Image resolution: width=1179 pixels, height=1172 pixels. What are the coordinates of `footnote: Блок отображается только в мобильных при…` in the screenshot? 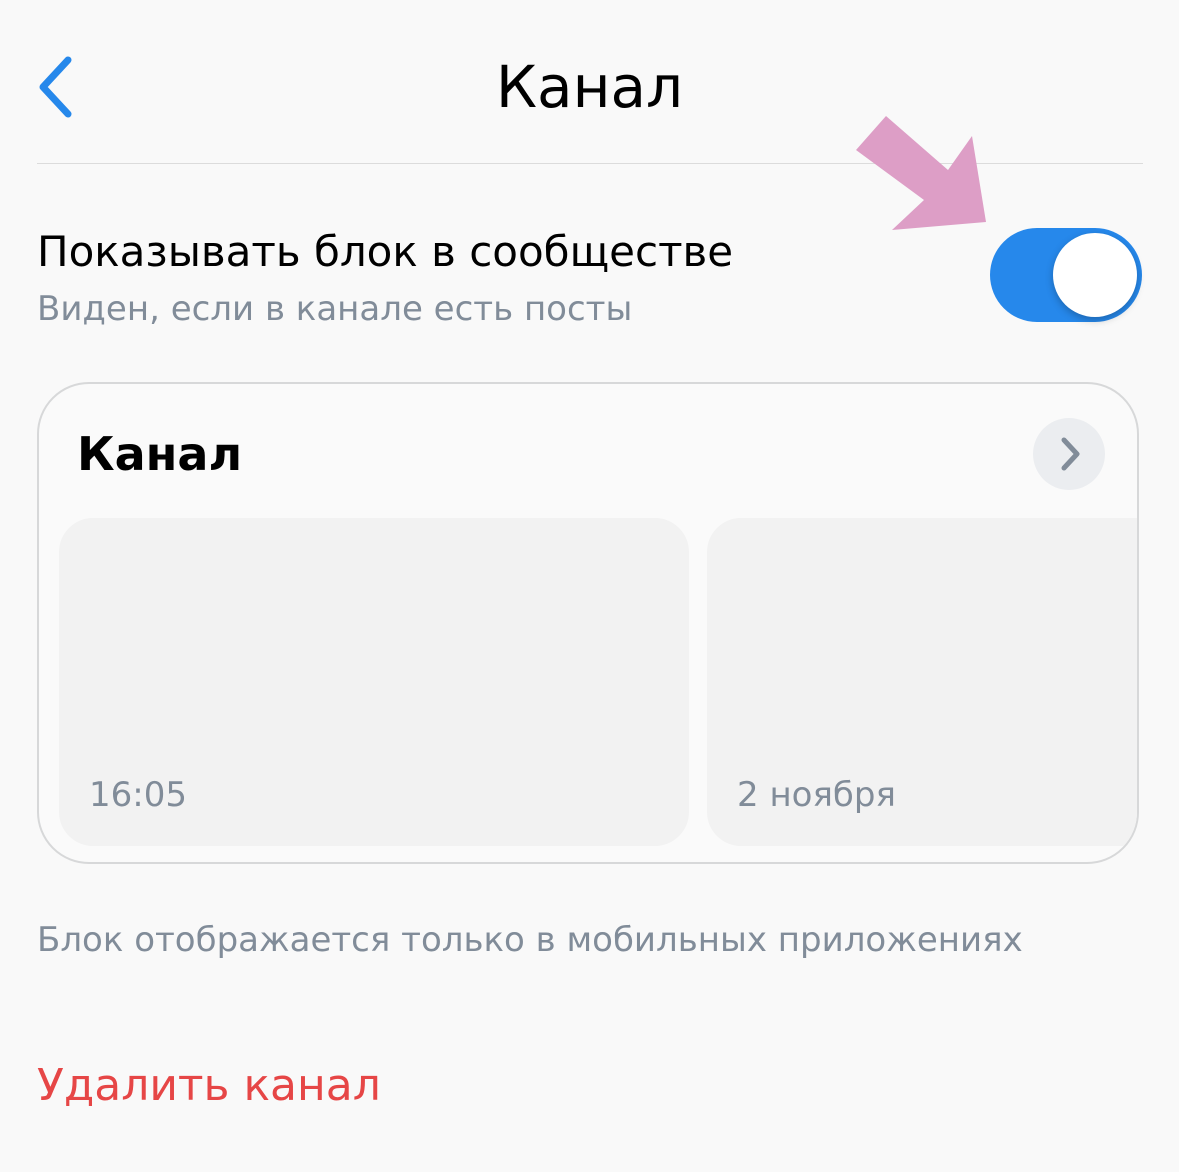 It's located at (530, 940).